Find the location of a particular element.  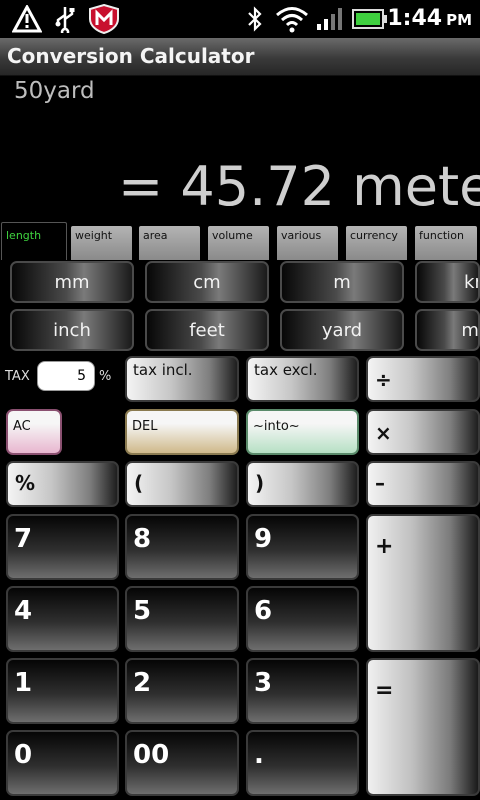

unit-cm-button: cm is located at coordinates (207, 282).